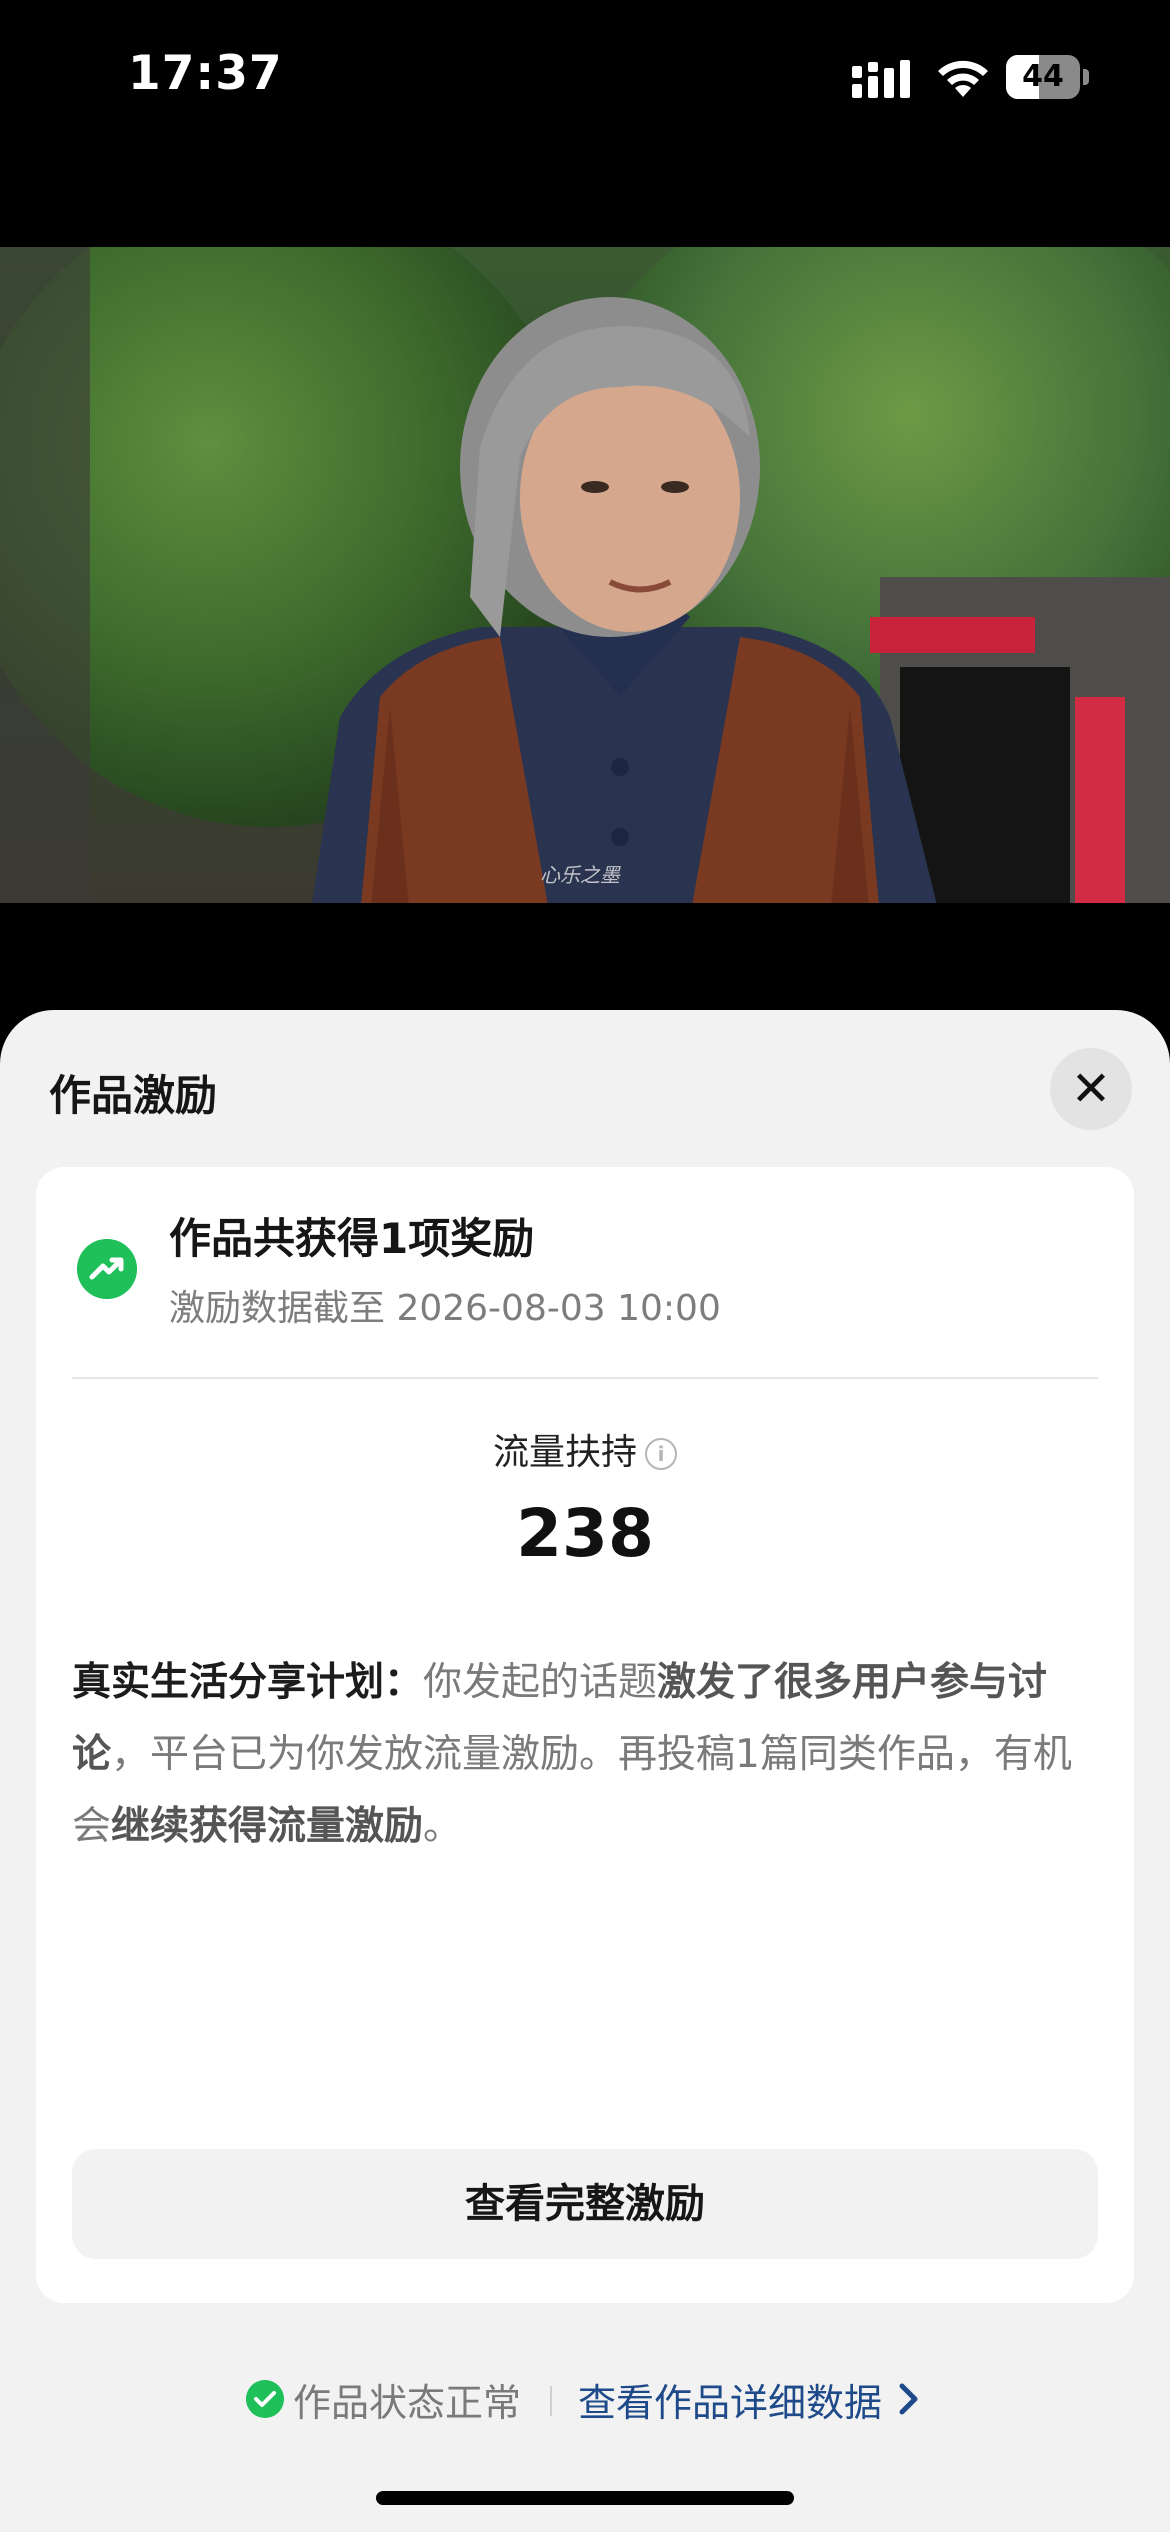 This screenshot has height=2532, width=1170. What do you see at coordinates (585, 2498) in the screenshot?
I see `home-indicator` at bounding box center [585, 2498].